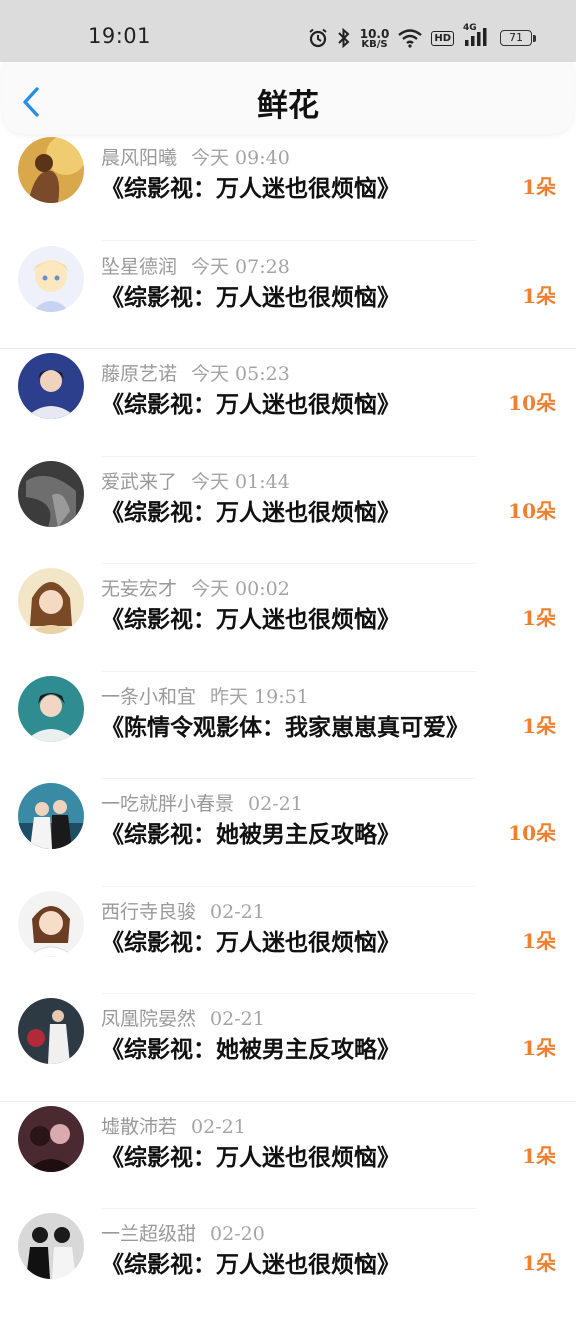 This screenshot has width=576, height=1317. I want to click on page-title: 鲜花, so click(288, 106).